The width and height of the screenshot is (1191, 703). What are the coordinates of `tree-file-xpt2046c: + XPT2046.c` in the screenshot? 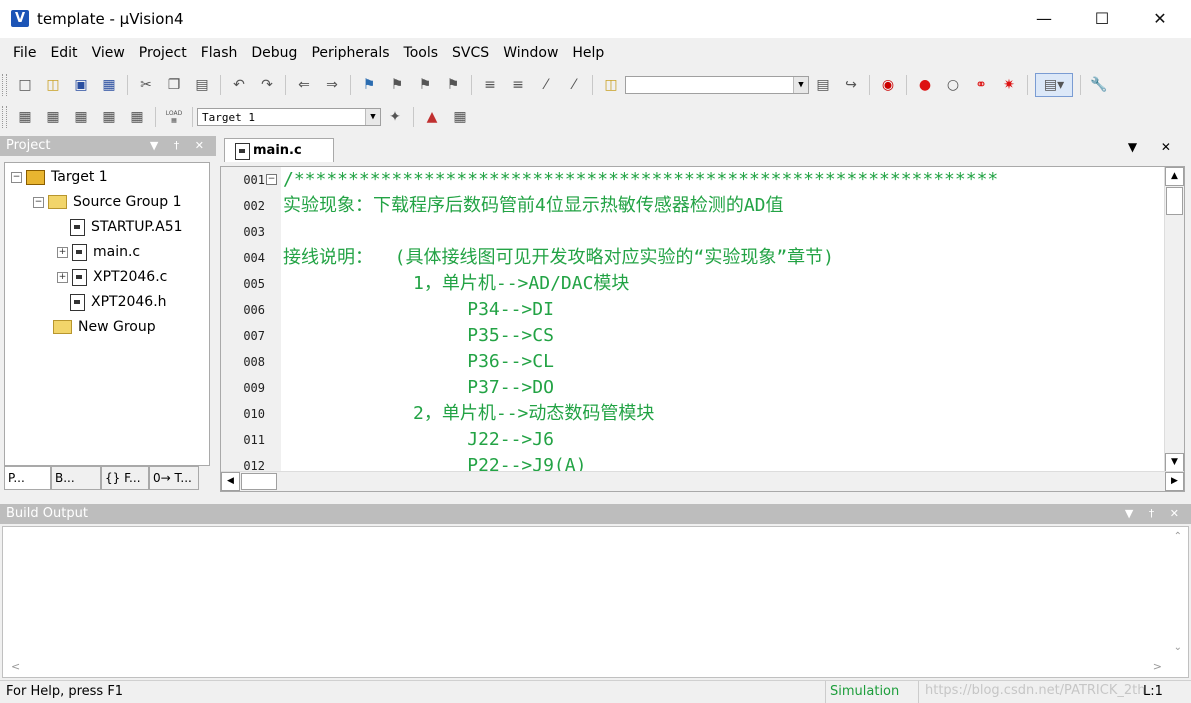 It's located at (112, 277).